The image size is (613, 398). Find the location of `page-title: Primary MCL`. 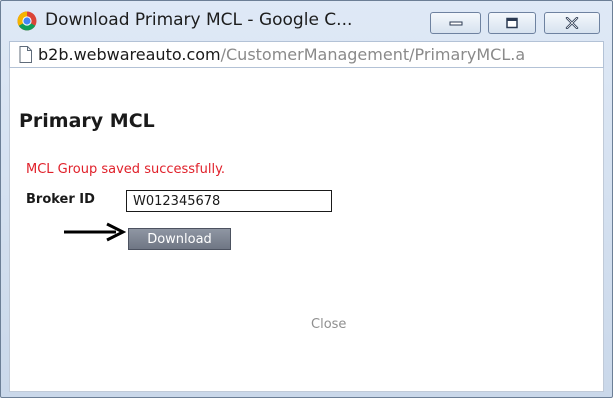

page-title: Primary MCL is located at coordinates (87, 121).